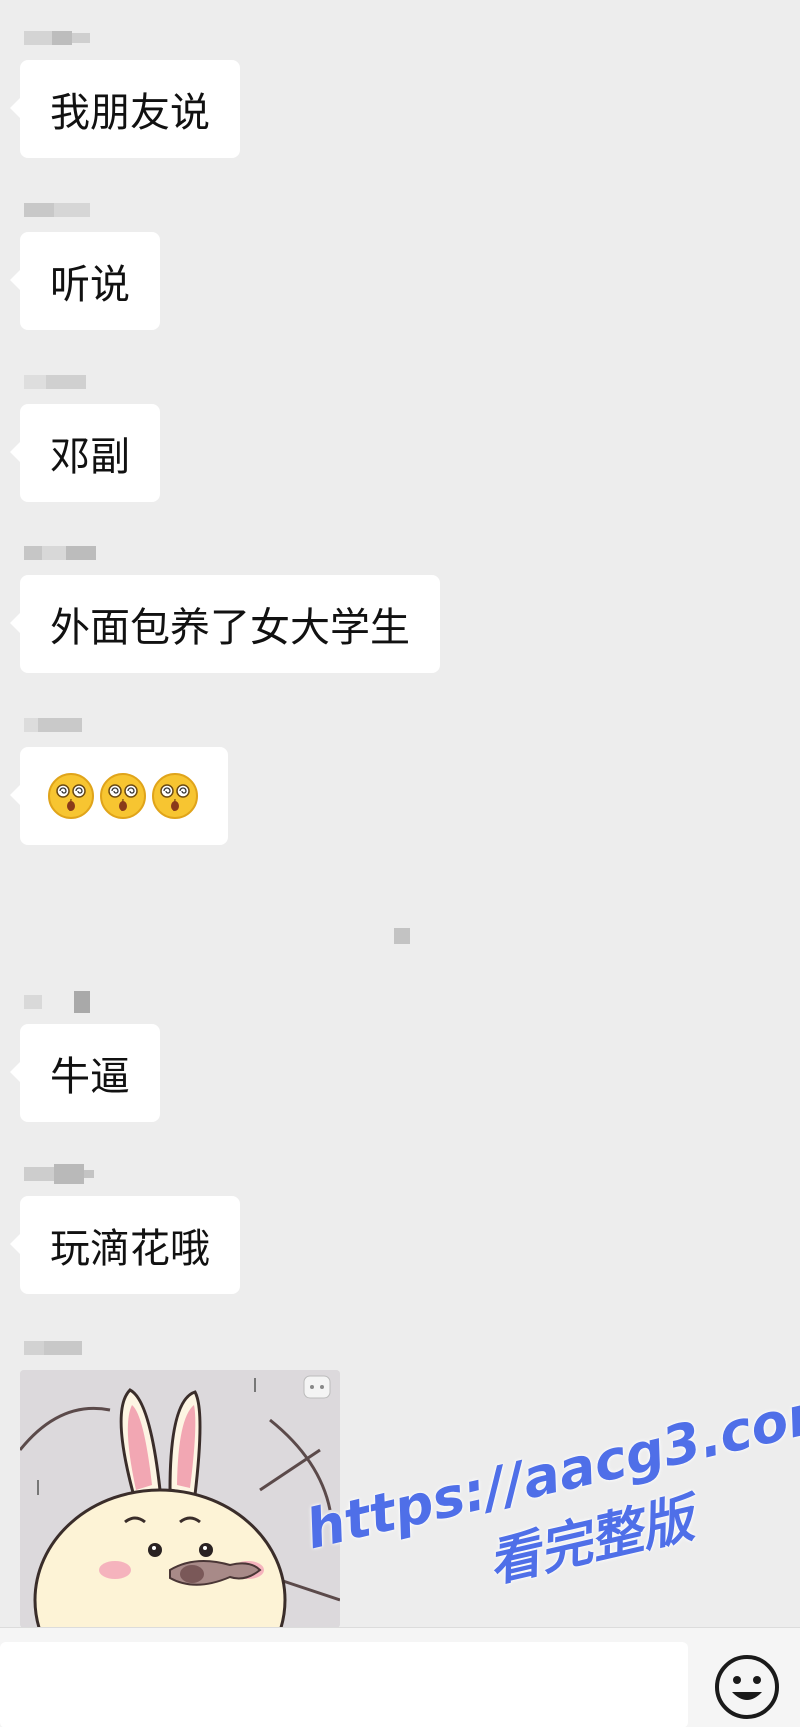 The height and width of the screenshot is (1727, 800). I want to click on message-bubble: 邓副, so click(85, 453).